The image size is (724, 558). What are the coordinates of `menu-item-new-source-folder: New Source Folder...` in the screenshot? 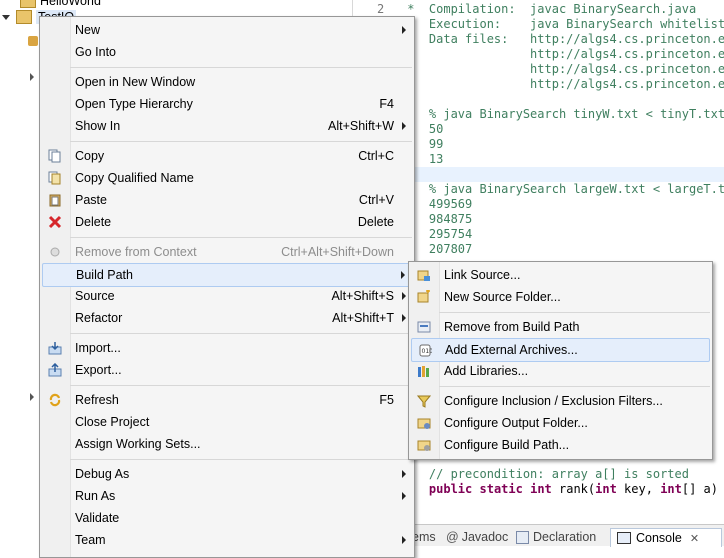 It's located at (560, 297).